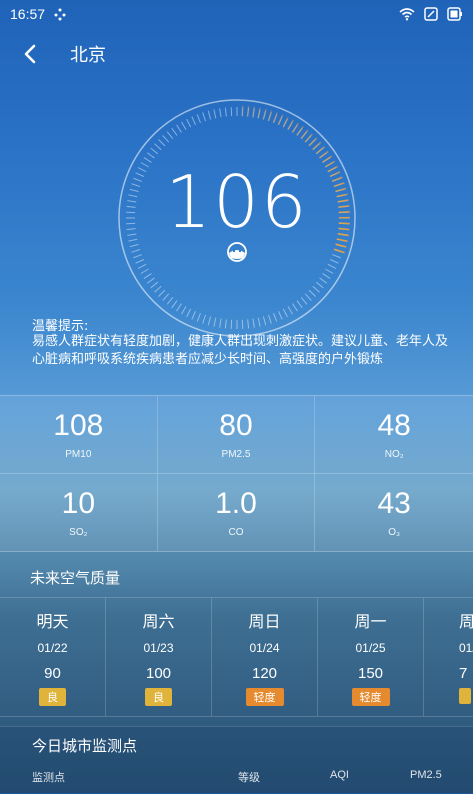  I want to click on pollutant-value: 48, so click(393, 426).